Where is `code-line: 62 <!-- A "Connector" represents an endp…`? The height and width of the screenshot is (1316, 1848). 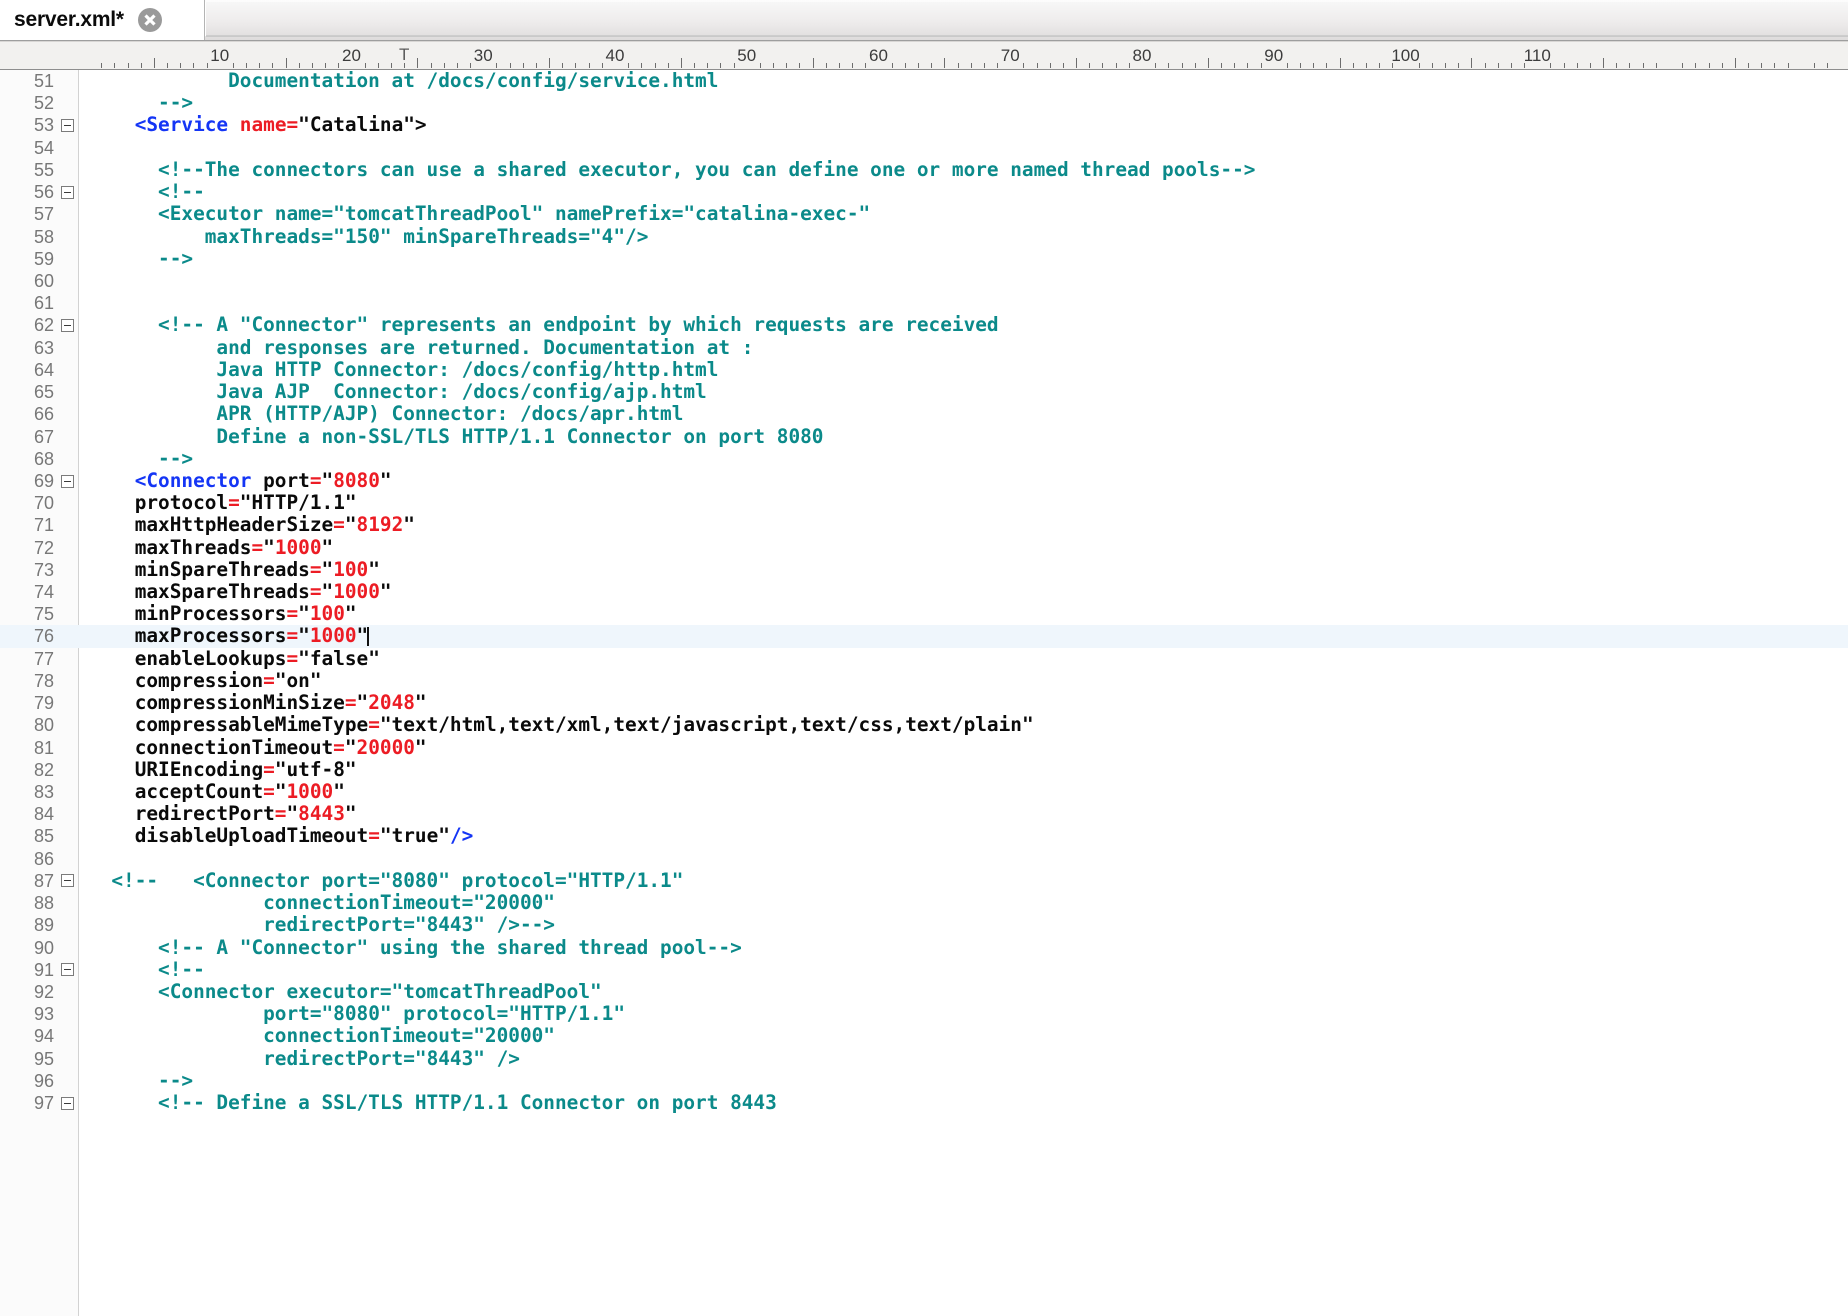 code-line: 62 <!-- A "Connector" represents an endp… is located at coordinates (924, 325).